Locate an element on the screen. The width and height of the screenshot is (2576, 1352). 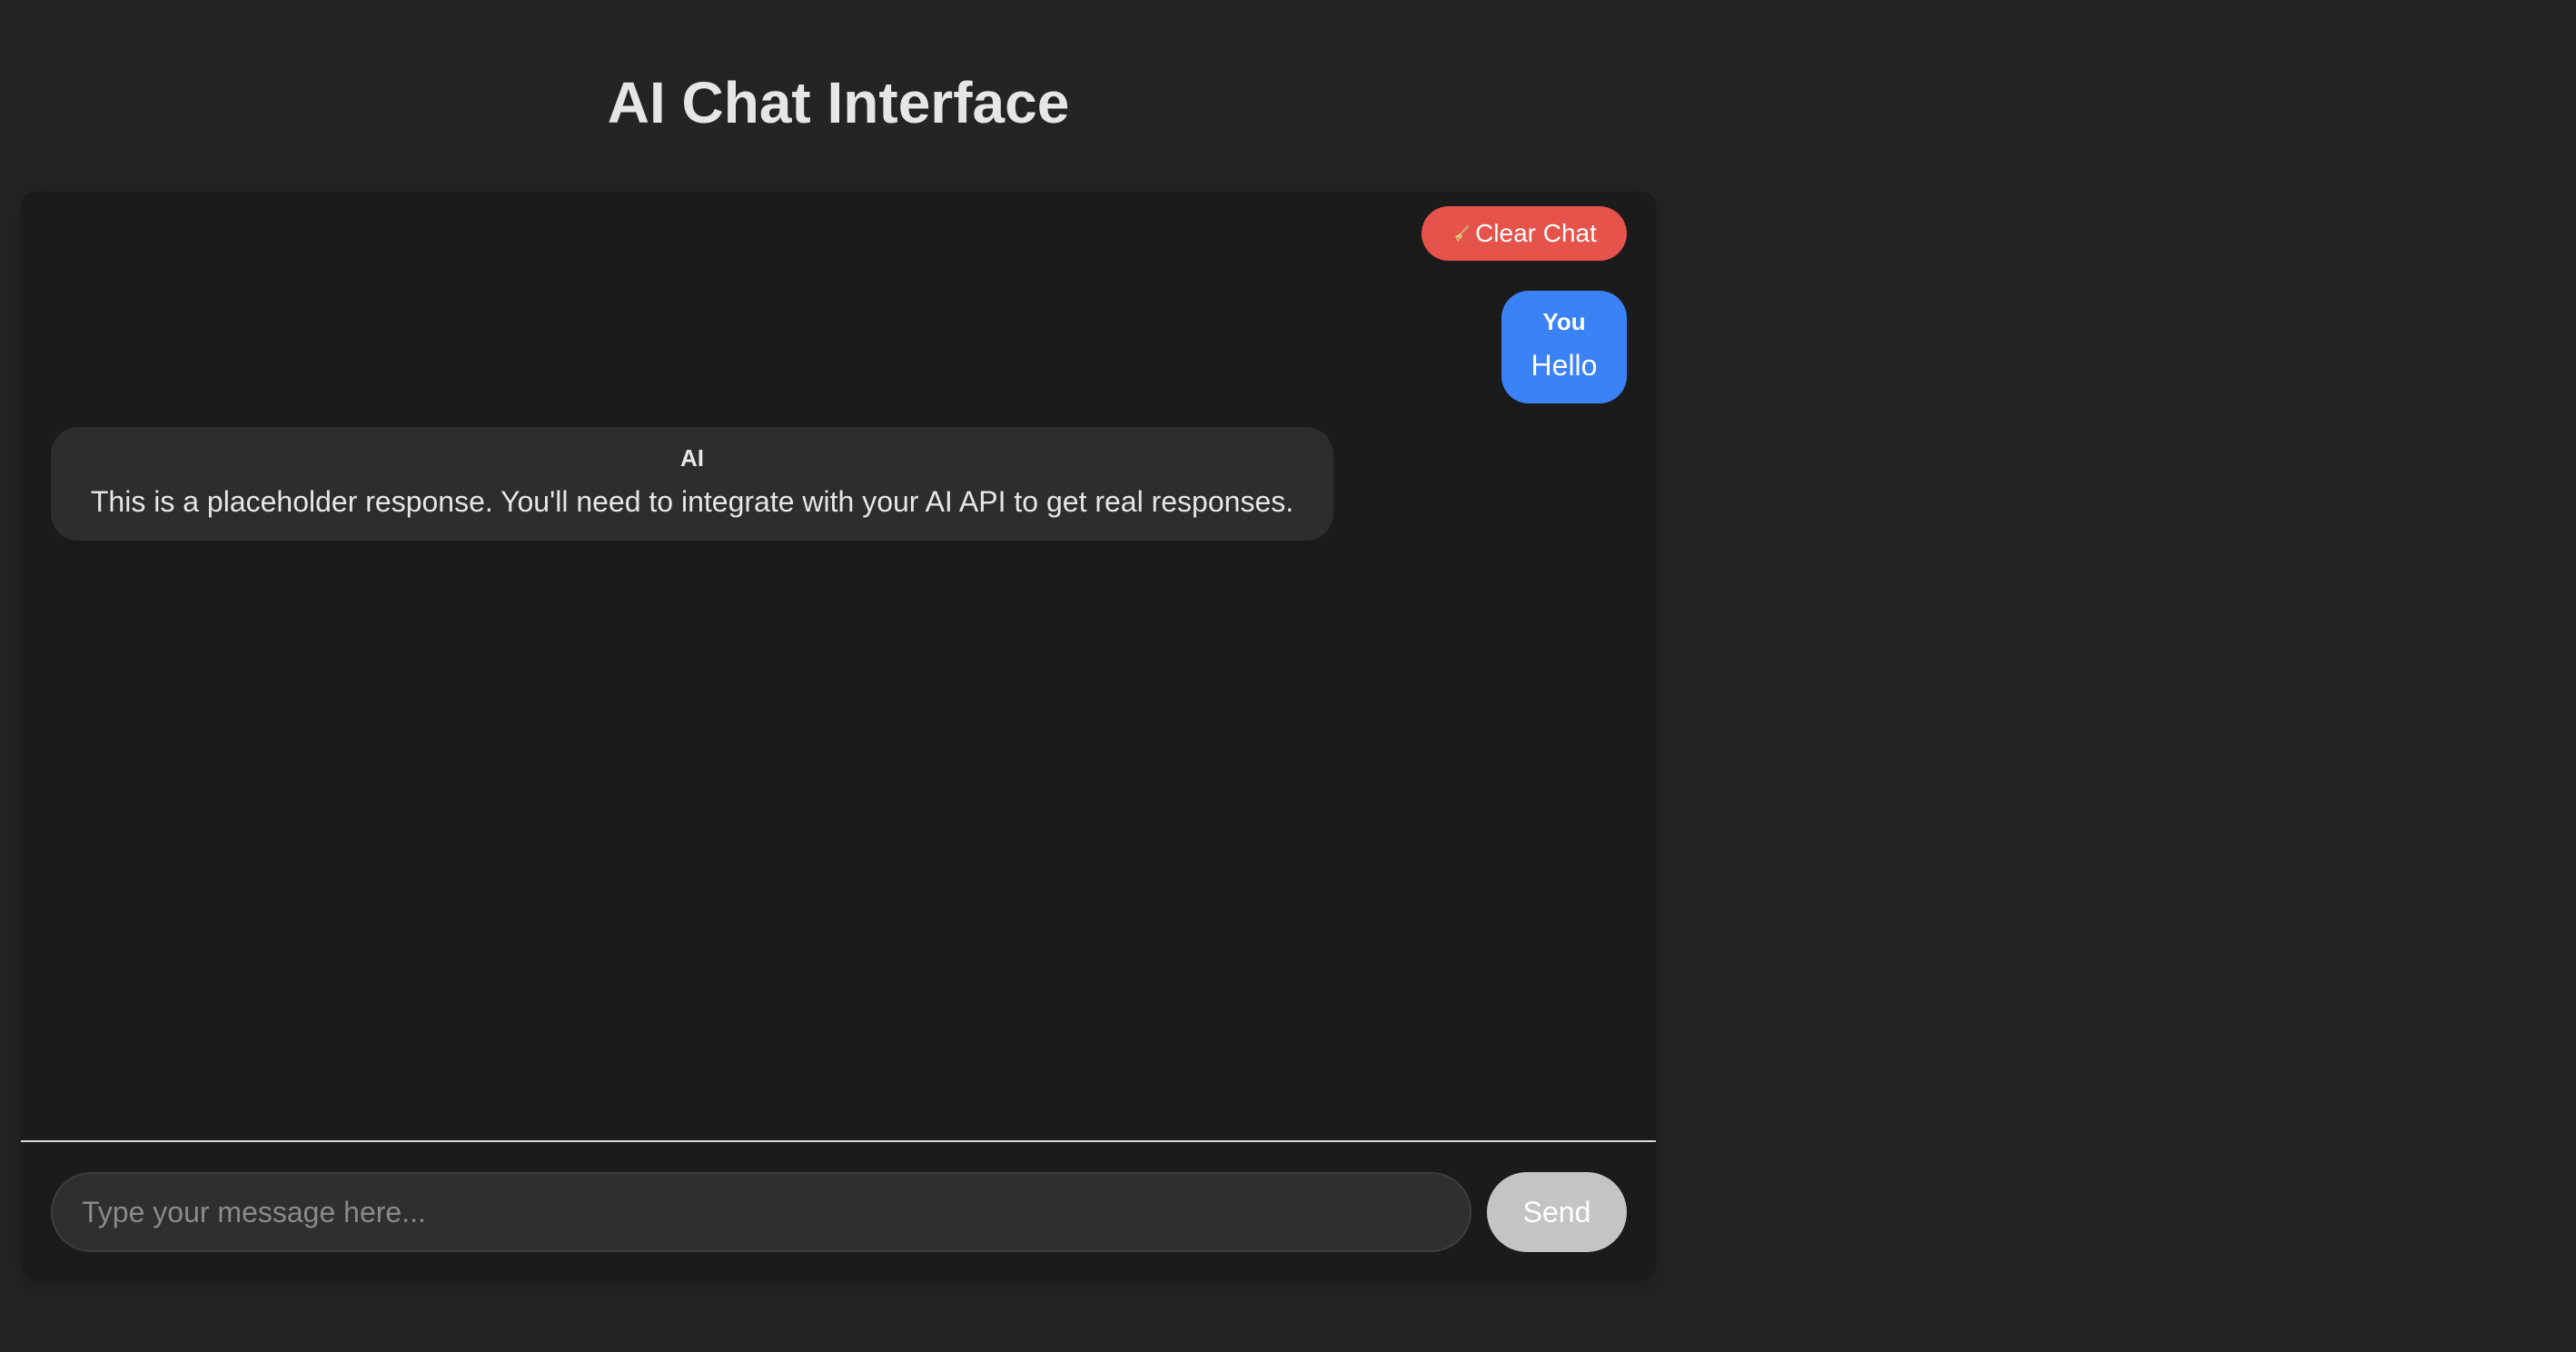
message-sender: You is located at coordinates (1564, 321).